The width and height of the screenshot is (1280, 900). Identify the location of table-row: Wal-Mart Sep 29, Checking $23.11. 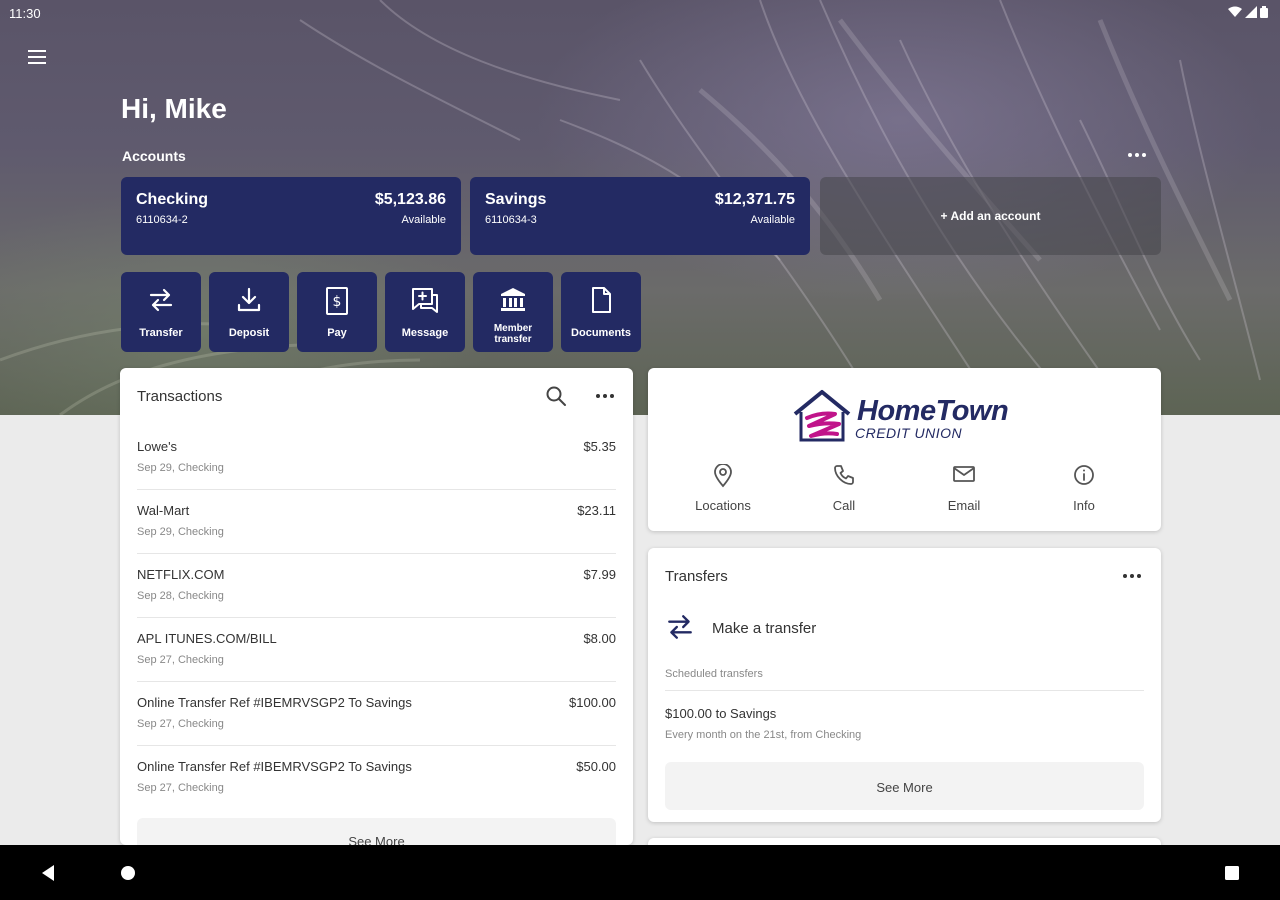
(376, 522).